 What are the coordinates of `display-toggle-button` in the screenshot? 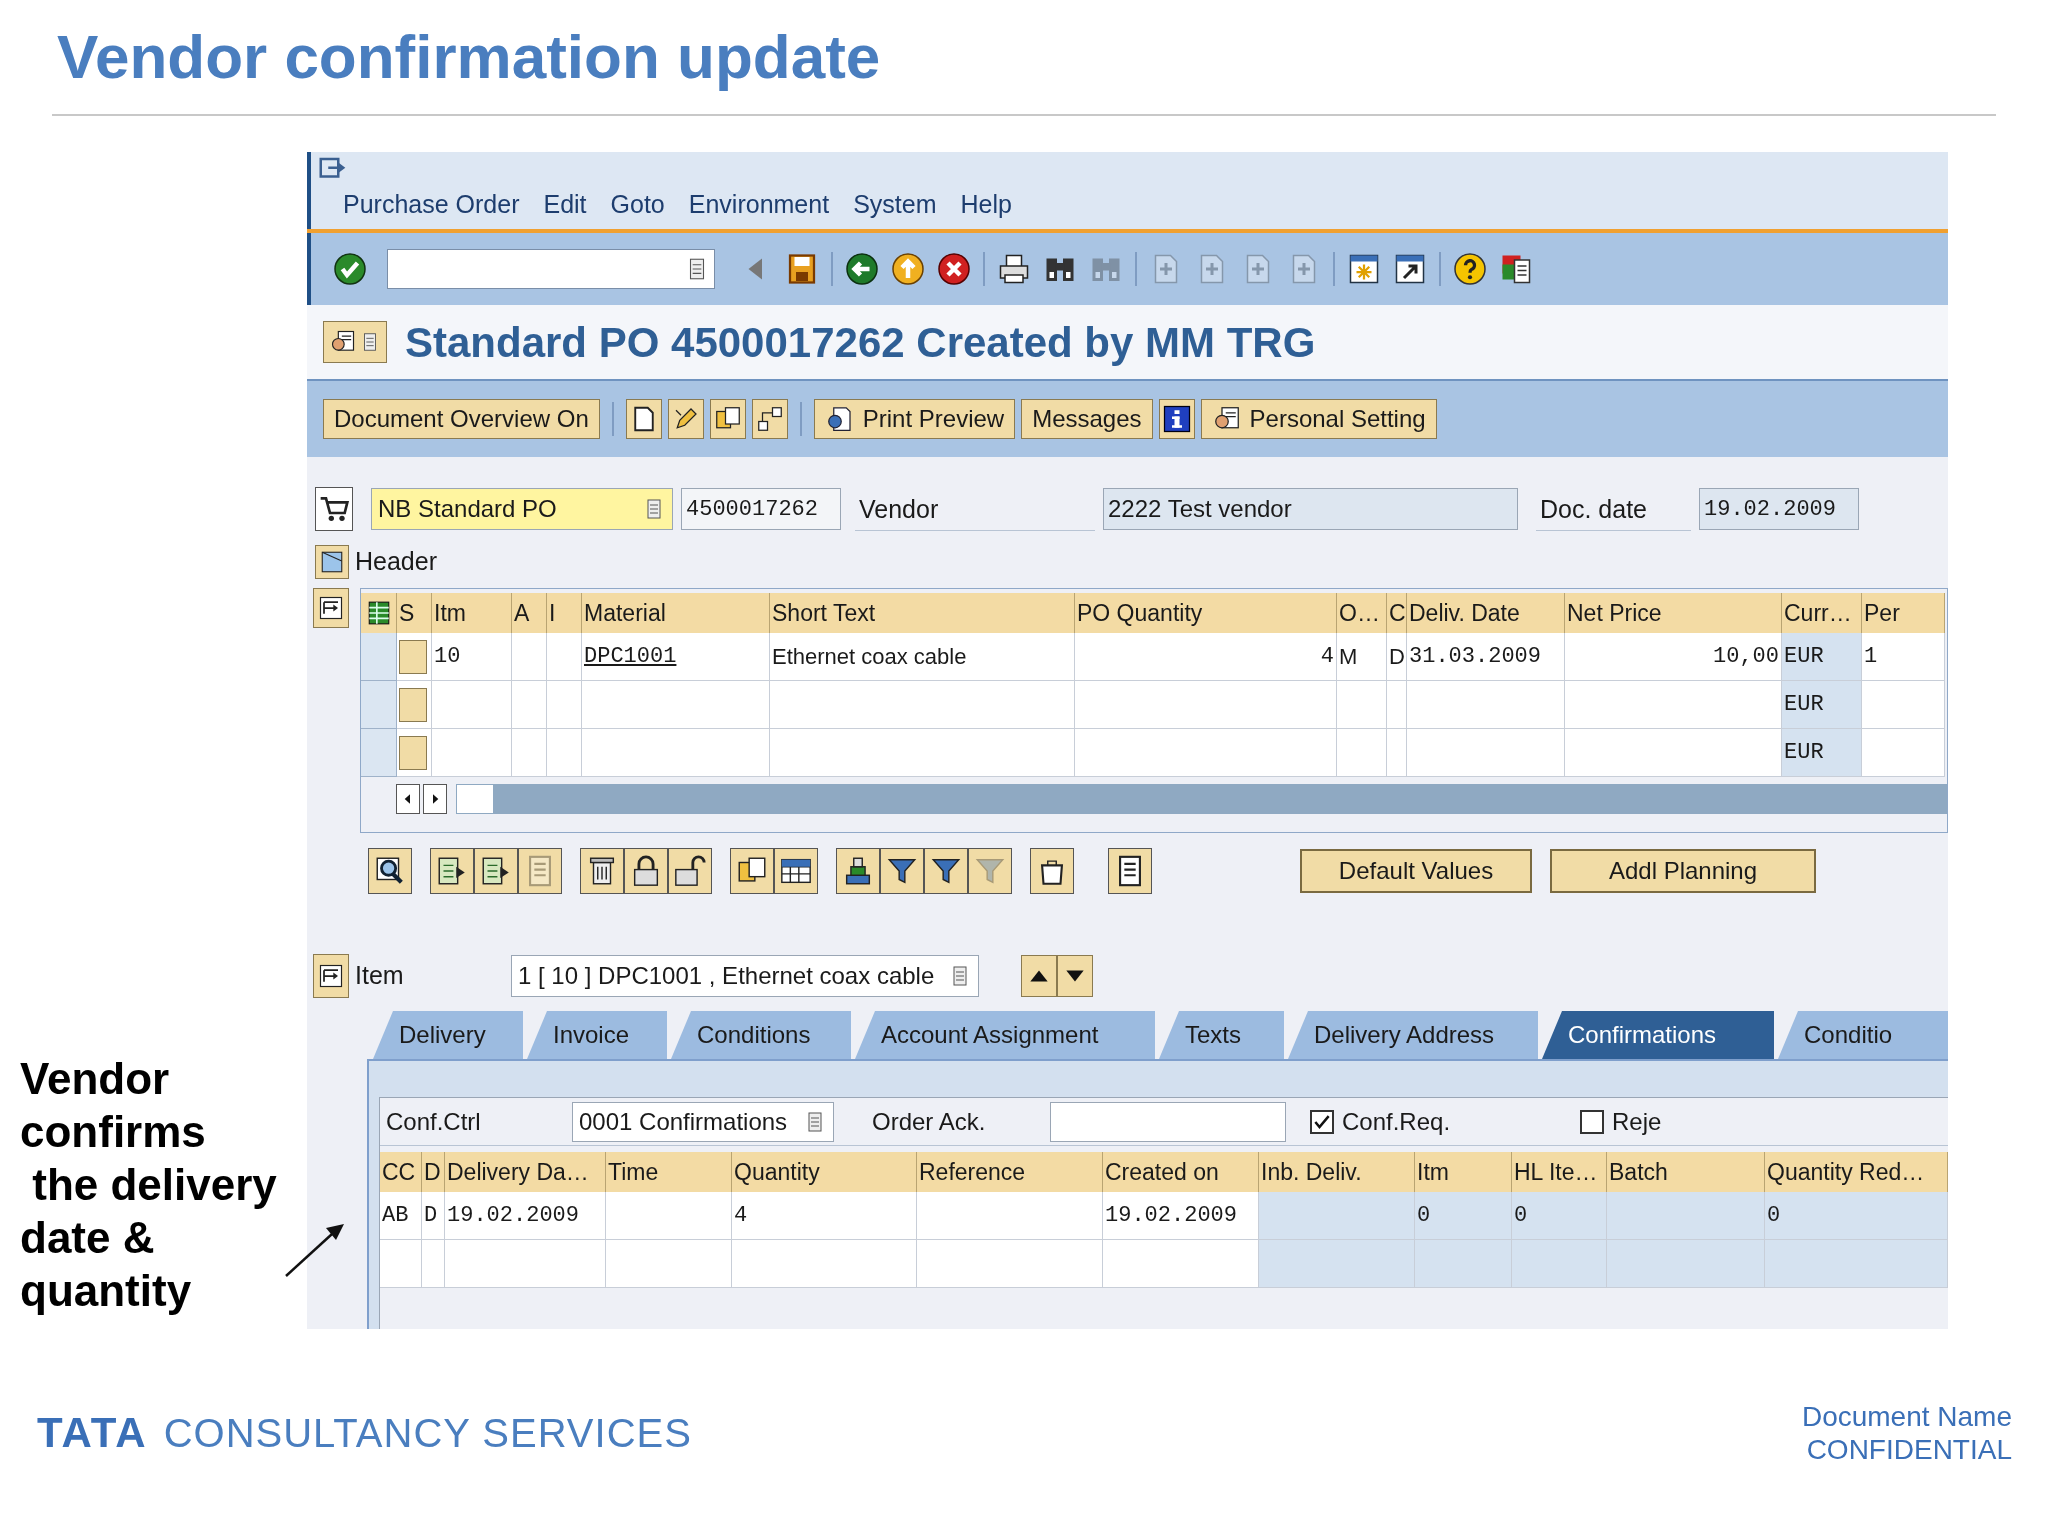 It's located at (355, 342).